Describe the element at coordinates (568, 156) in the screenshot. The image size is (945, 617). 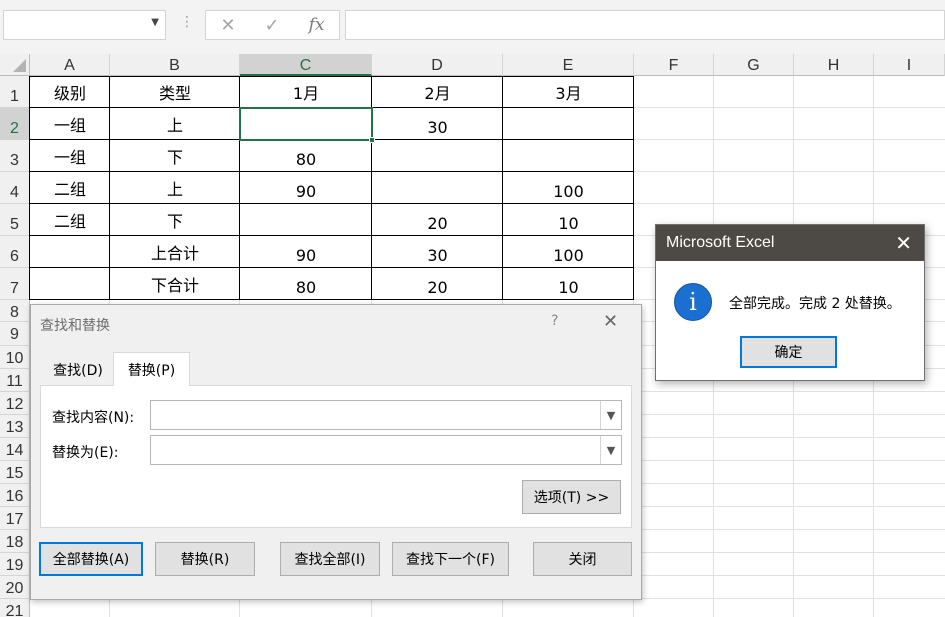
I see `cell-e3` at that location.